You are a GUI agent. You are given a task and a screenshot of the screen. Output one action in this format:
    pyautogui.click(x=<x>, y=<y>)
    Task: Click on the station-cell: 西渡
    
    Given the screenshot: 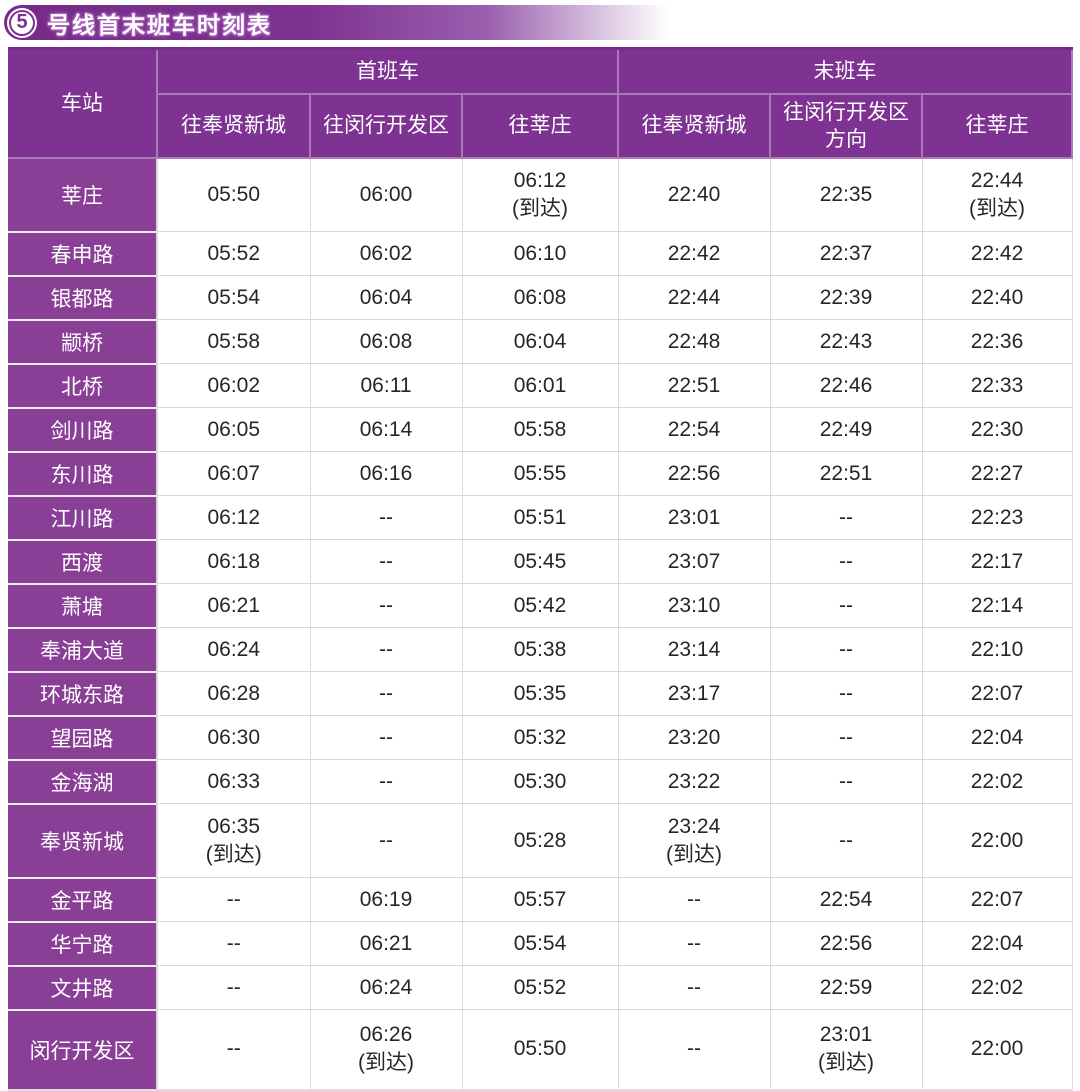 What is the action you would take?
    pyautogui.click(x=83, y=561)
    